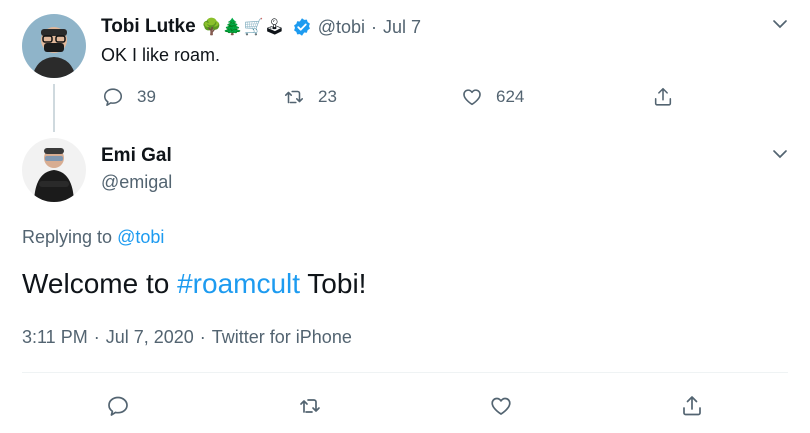 Image resolution: width=810 pixels, height=433 pixels. Describe the element at coordinates (333, 283) in the screenshot. I see `tweet-text-part: Tobi!` at that location.